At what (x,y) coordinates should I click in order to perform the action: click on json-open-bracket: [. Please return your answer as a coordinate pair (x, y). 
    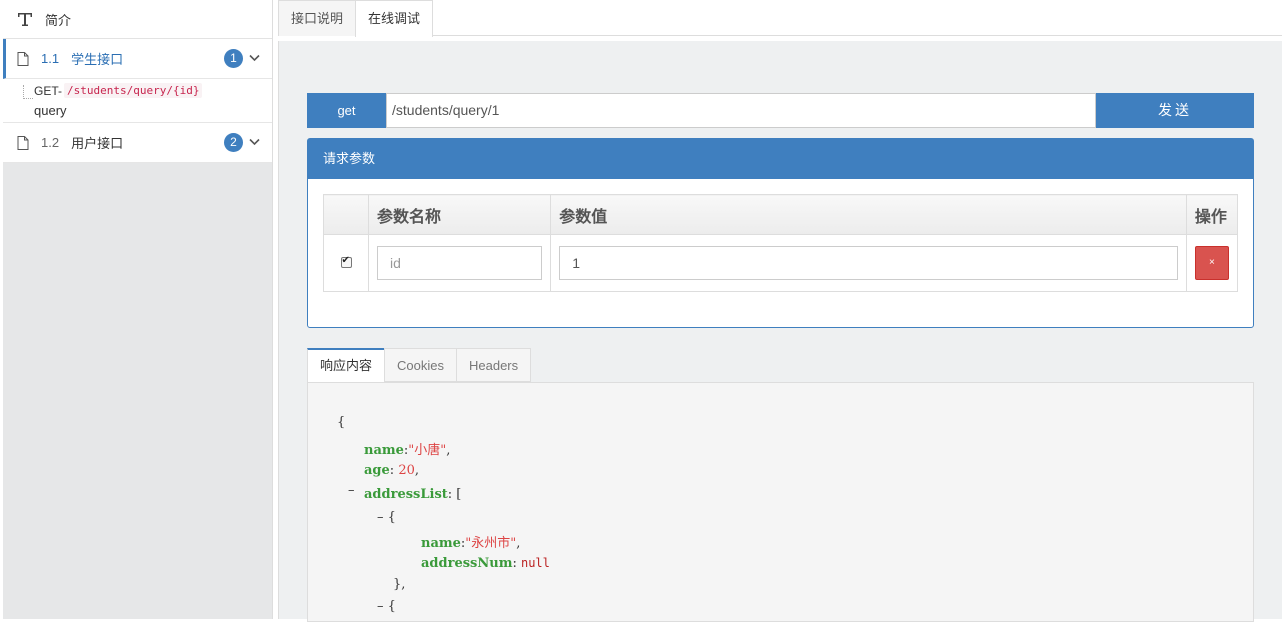
    Looking at the image, I should click on (459, 494).